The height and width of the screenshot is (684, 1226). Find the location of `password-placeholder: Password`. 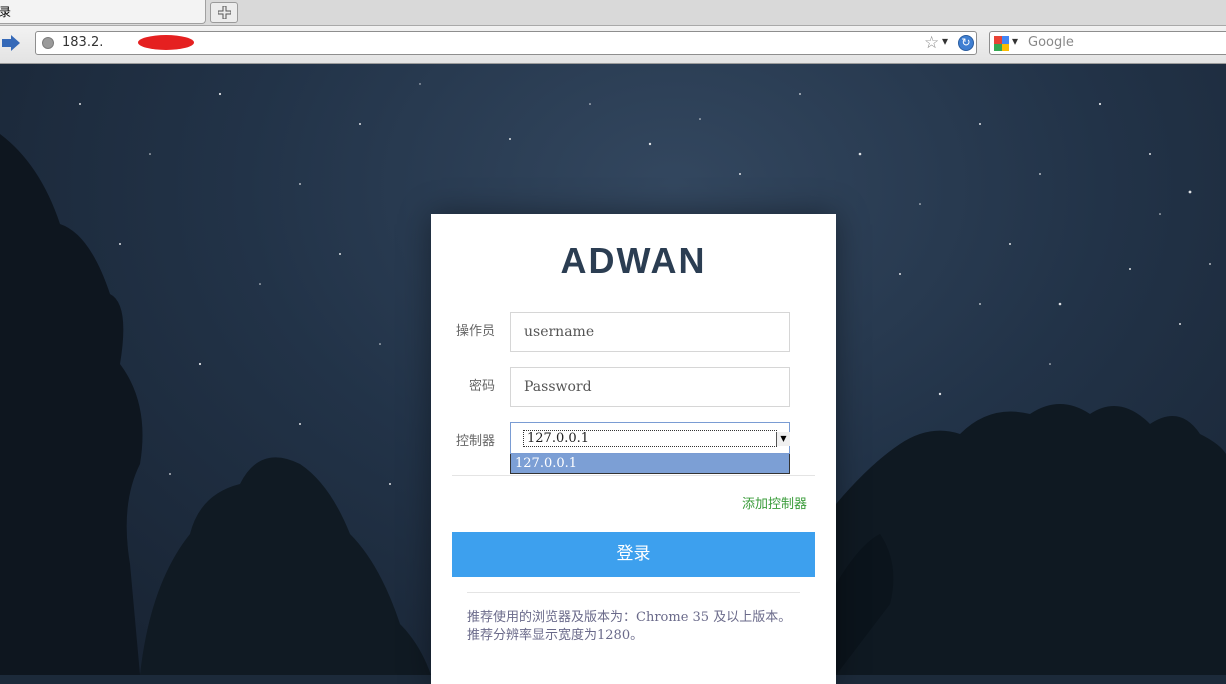

password-placeholder: Password is located at coordinates (558, 387).